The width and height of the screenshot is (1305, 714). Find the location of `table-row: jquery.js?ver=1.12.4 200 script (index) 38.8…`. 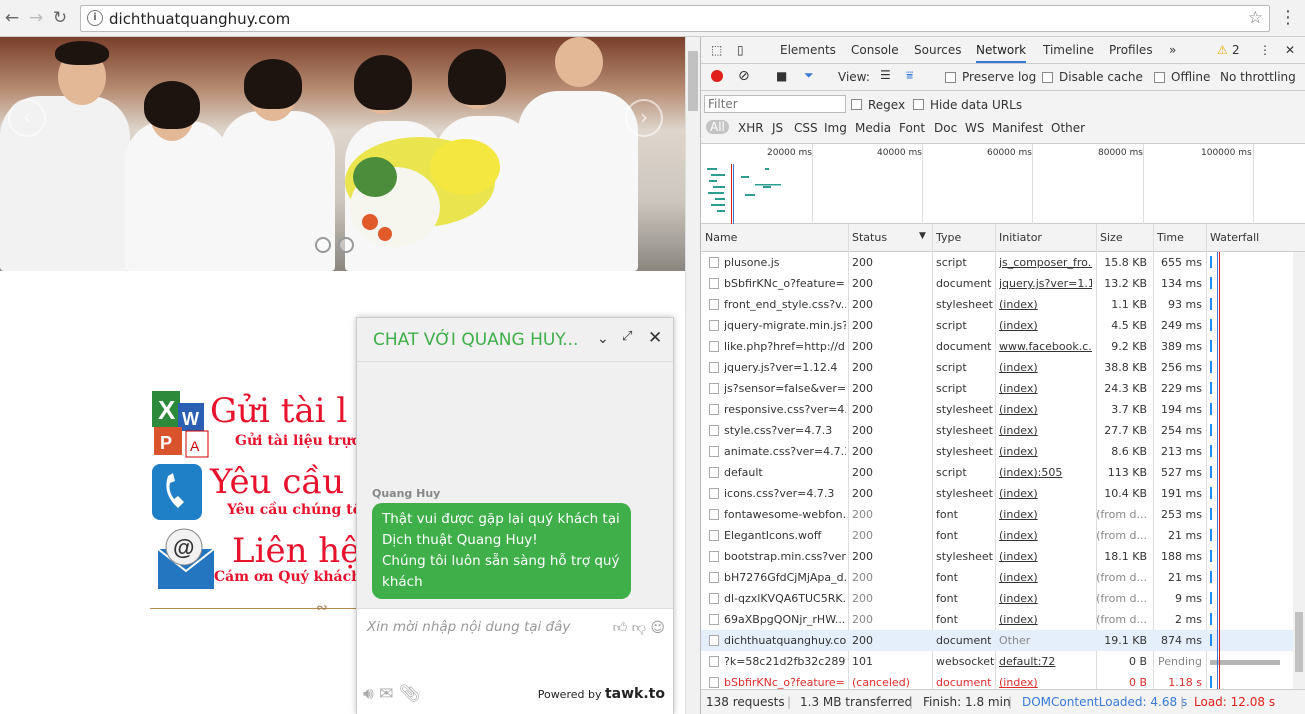

table-row: jquery.js?ver=1.12.4 200 script (index) 38.8… is located at coordinates (1003, 367).